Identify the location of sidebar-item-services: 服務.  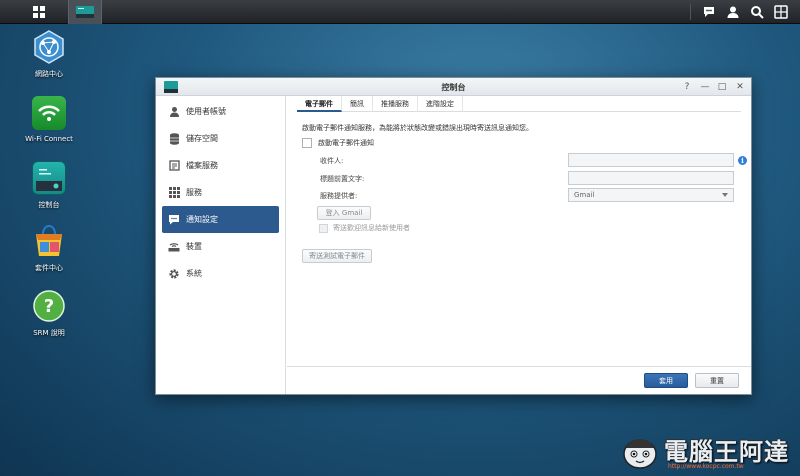
(220, 192).